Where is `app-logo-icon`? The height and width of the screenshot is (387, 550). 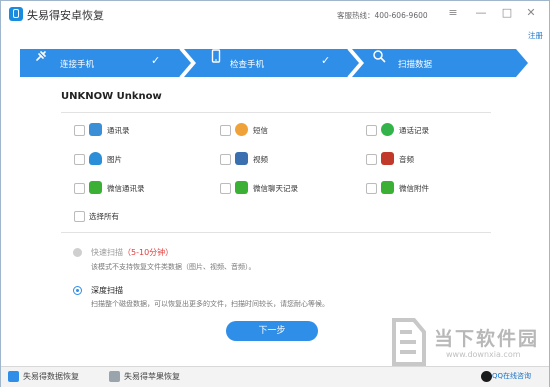 app-logo-icon is located at coordinates (16, 14).